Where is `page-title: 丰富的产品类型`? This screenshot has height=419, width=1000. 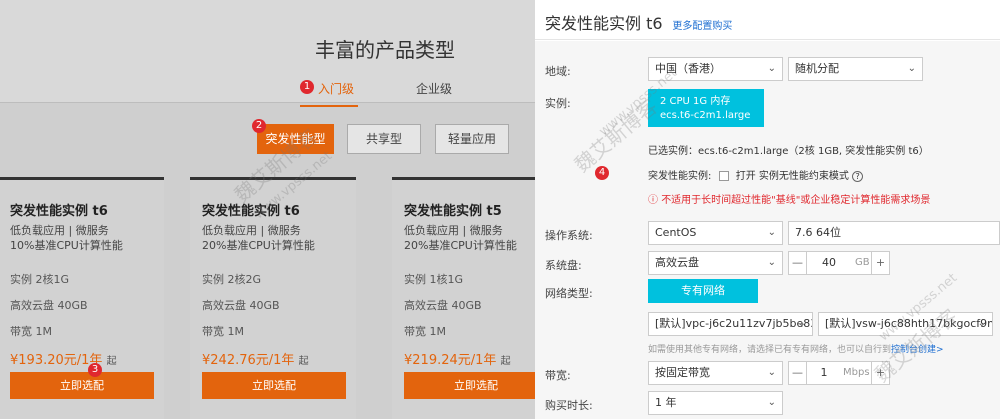
page-title: 丰富的产品类型 is located at coordinates (385, 50).